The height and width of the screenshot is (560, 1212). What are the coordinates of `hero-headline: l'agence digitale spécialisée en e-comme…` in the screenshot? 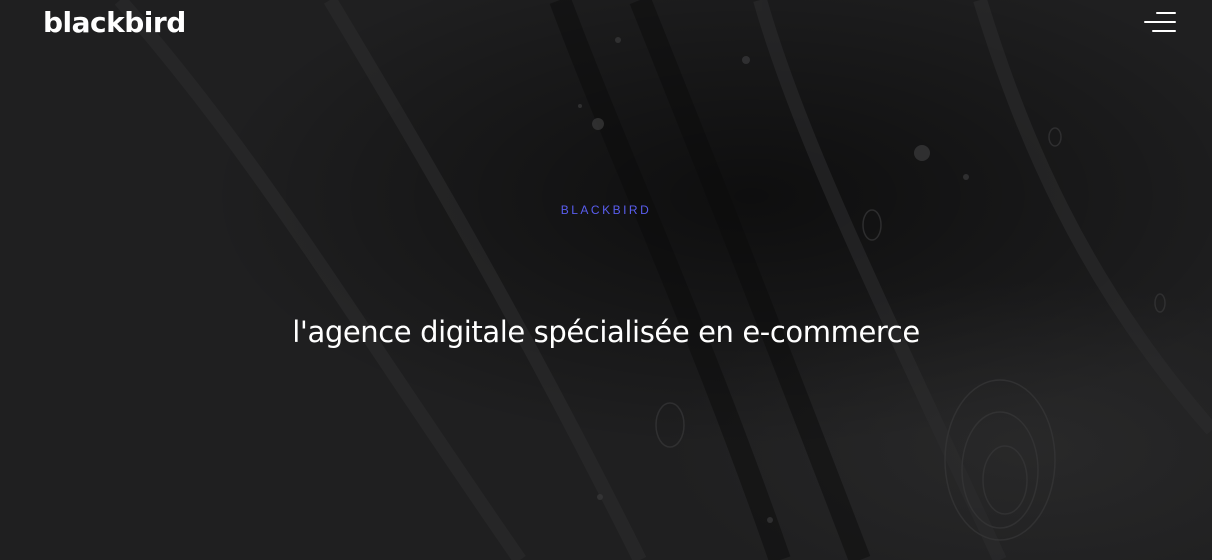 It's located at (606, 332).